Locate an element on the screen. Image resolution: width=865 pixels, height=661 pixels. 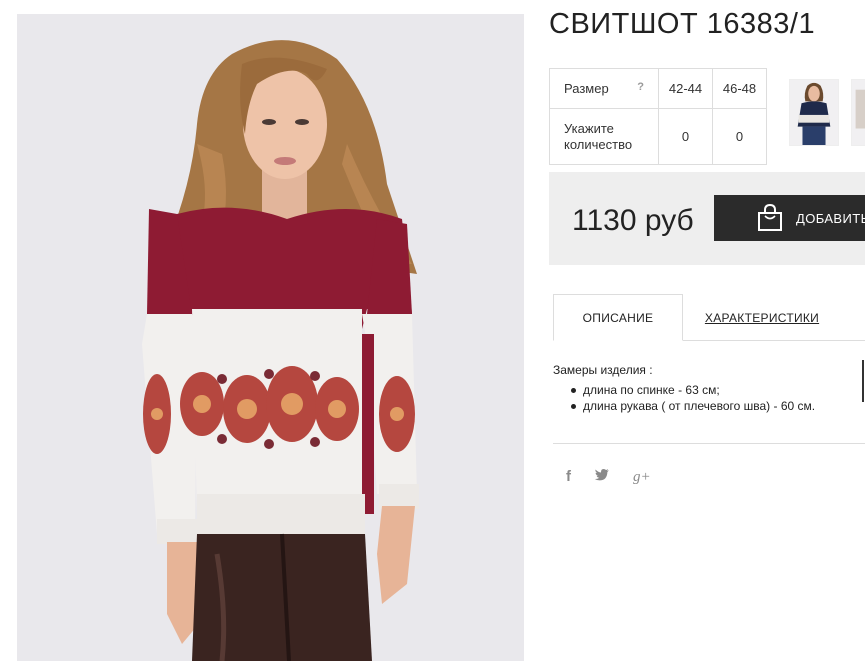
size-label: Размер is located at coordinates (586, 88).